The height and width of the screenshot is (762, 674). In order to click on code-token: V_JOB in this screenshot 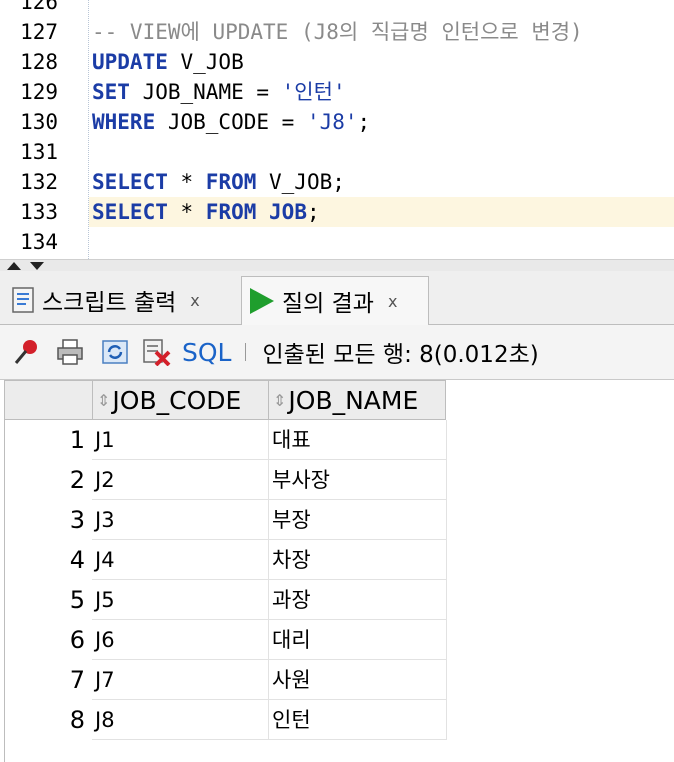, I will do `click(205, 62)`.